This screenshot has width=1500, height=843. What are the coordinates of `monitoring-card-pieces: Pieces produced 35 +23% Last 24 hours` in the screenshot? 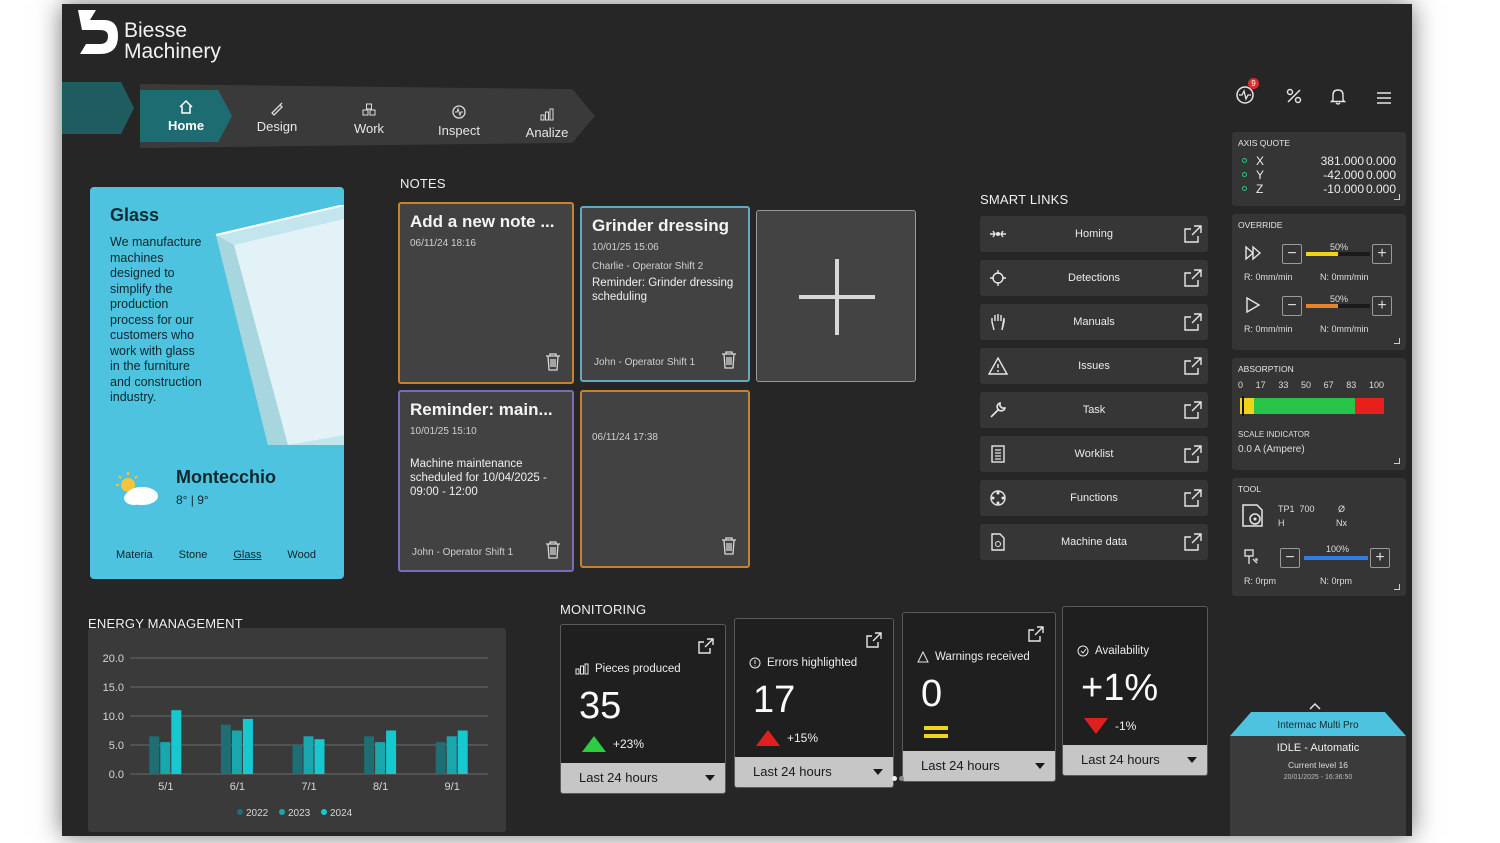 It's located at (643, 709).